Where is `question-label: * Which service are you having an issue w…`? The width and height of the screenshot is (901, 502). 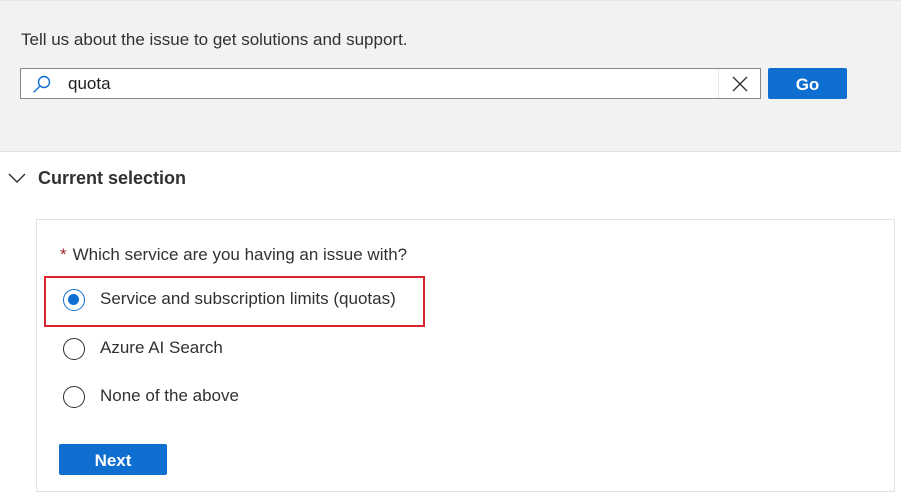 question-label: * Which service are you having an issue w… is located at coordinates (233, 255).